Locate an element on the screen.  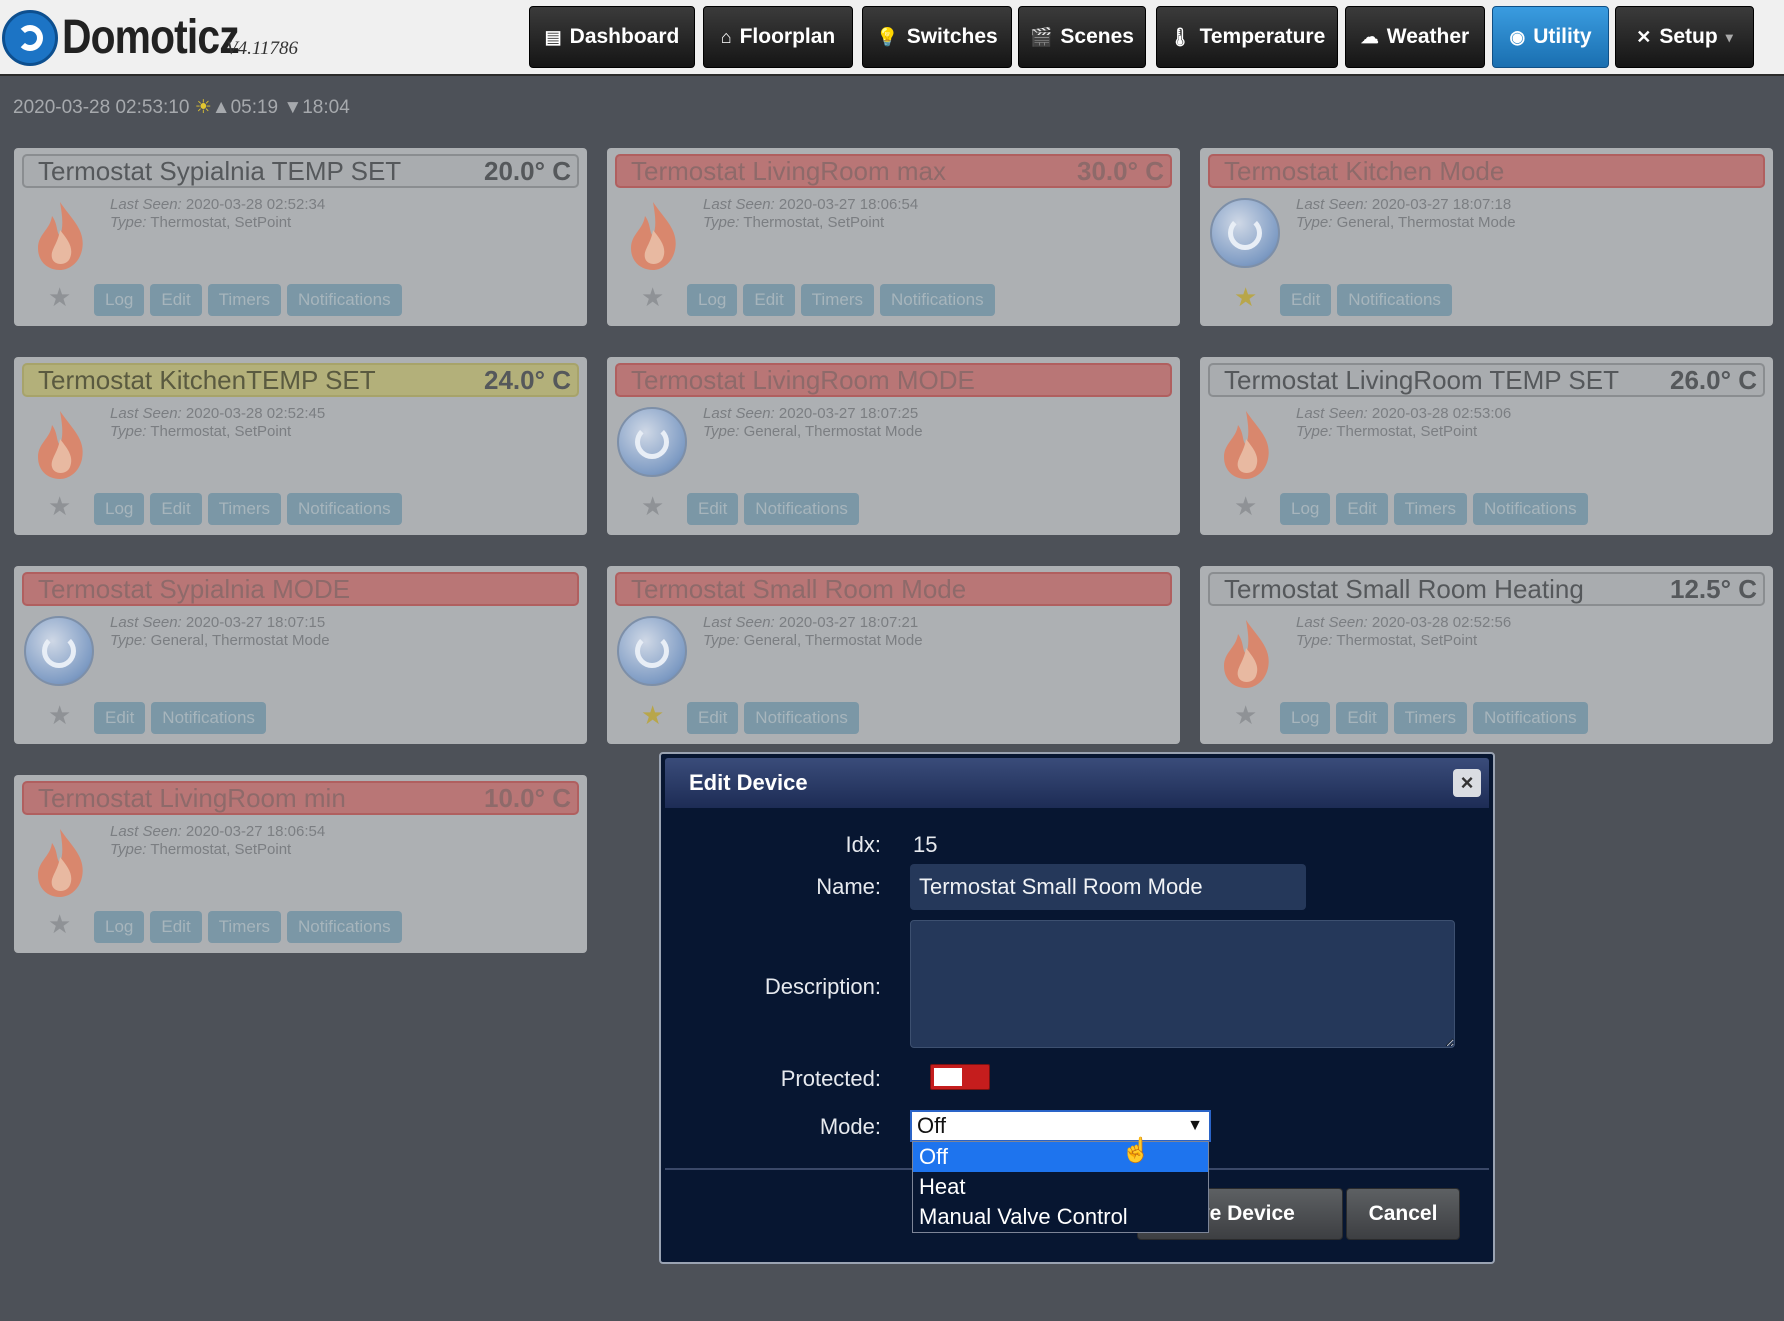
mode-option: Off is located at coordinates (1060, 1157).